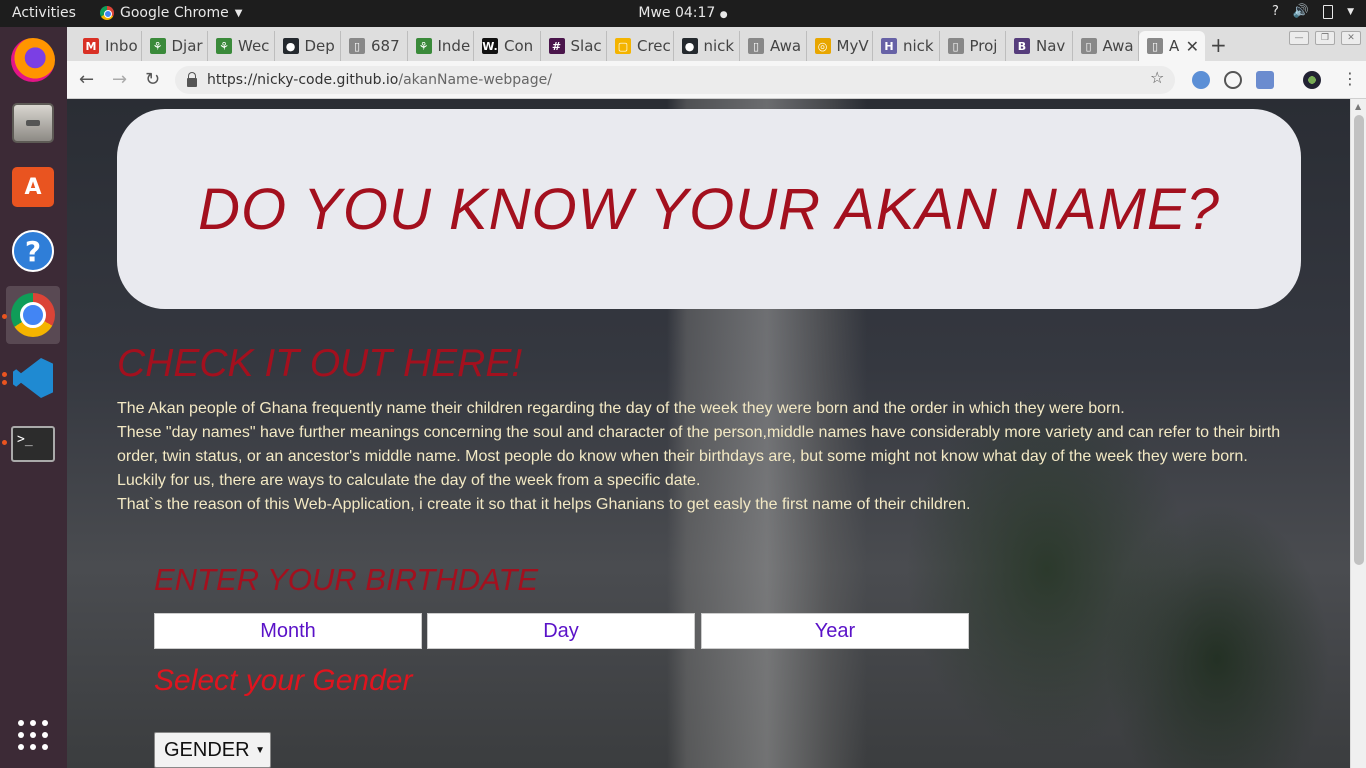 The width and height of the screenshot is (1366, 768). What do you see at coordinates (454, 46) in the screenshot?
I see `tab-label: Inde` at bounding box center [454, 46].